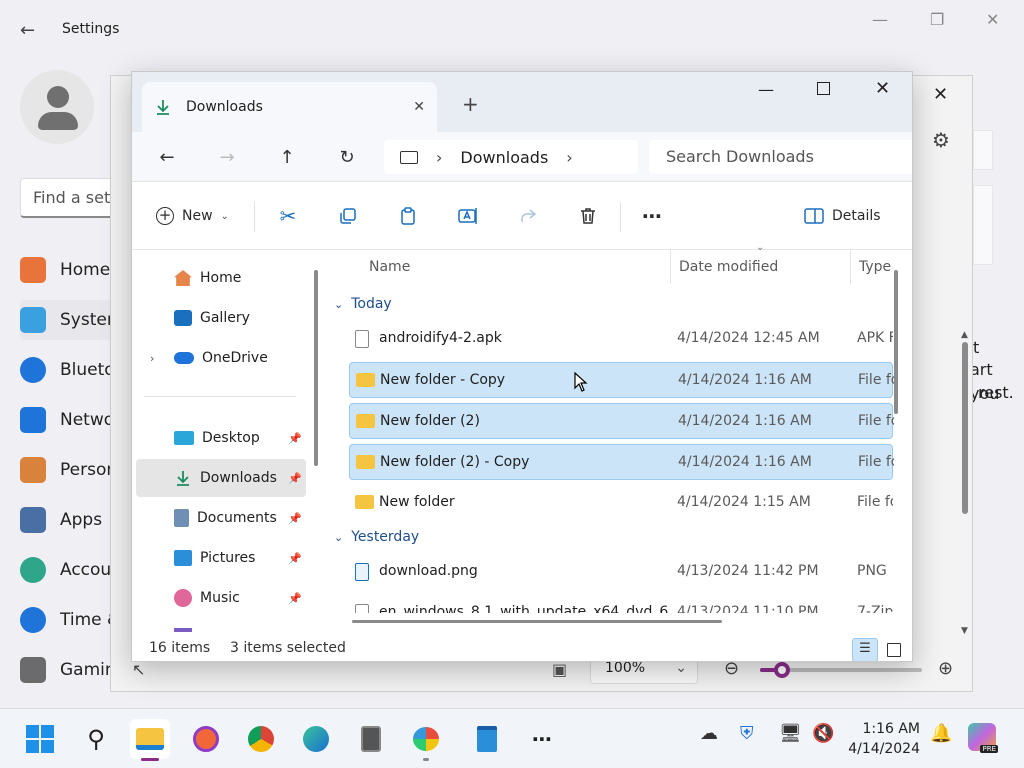 The width and height of the screenshot is (1024, 768). What do you see at coordinates (221, 438) in the screenshot?
I see `sidebar-item-desktop: Desktop 📌` at bounding box center [221, 438].